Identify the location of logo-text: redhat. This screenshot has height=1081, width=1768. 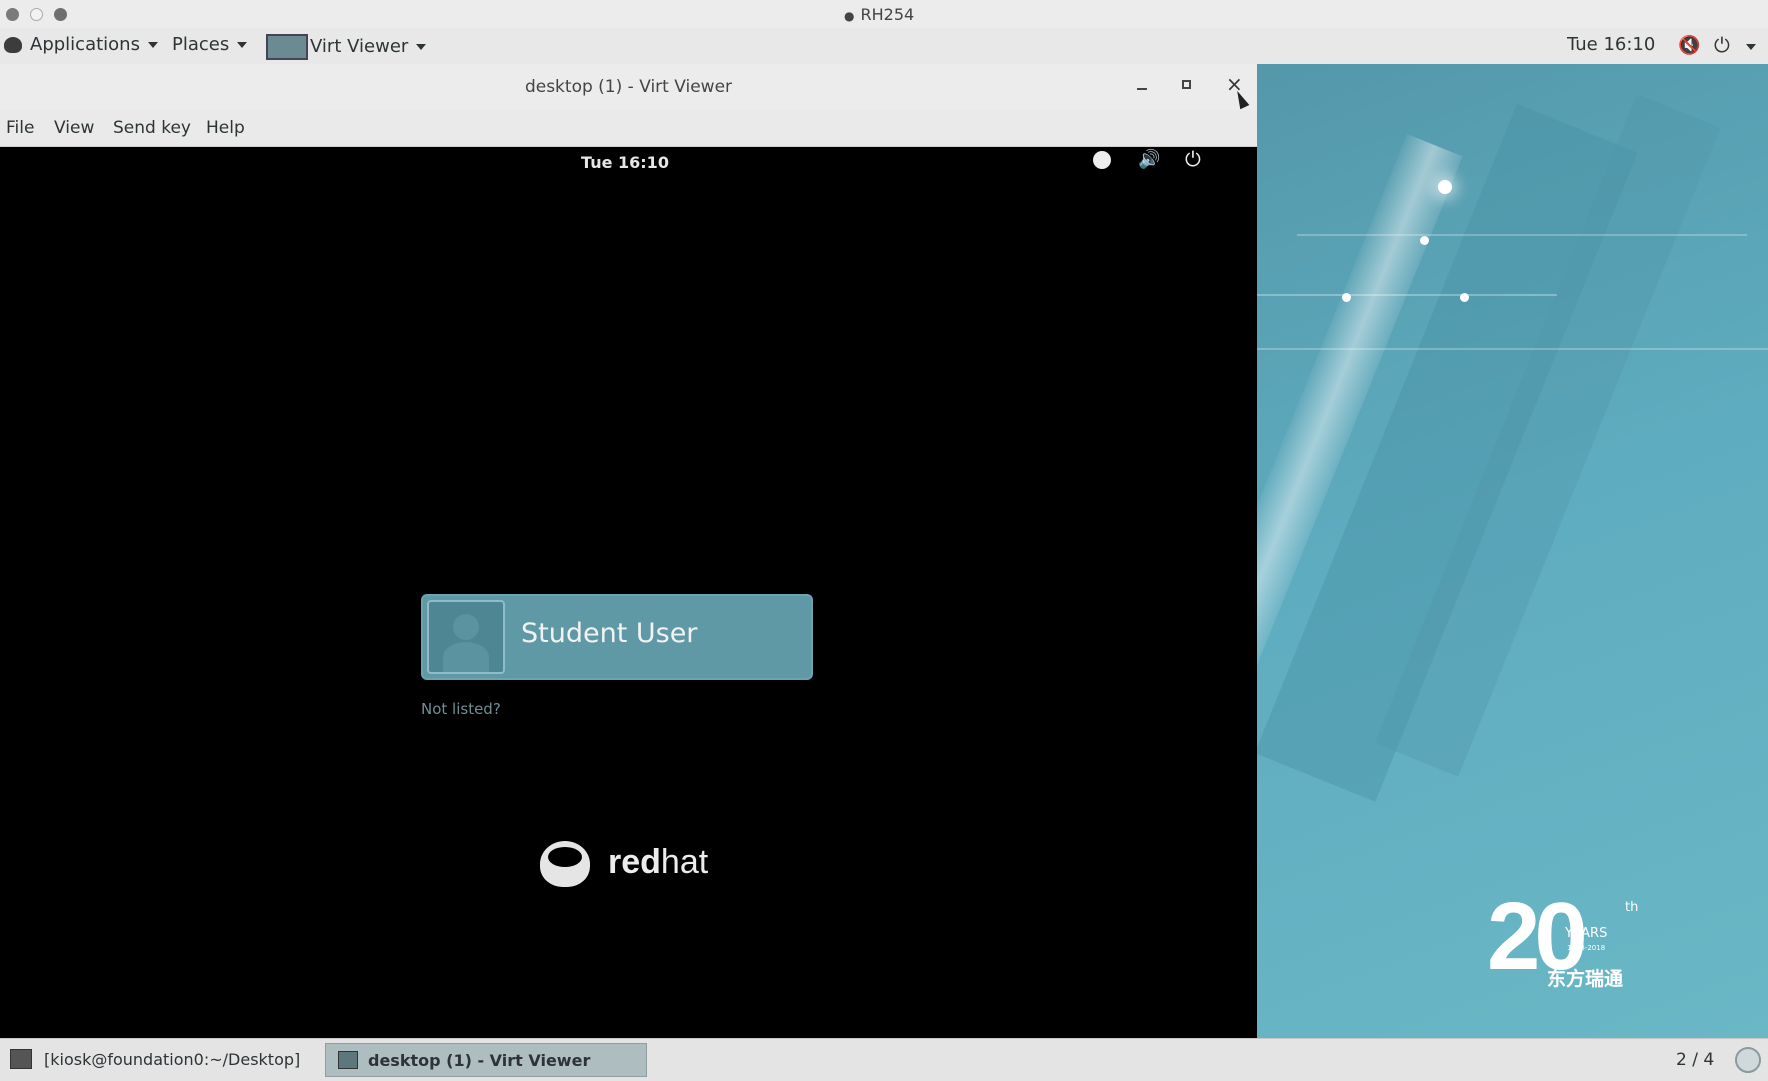
(658, 862).